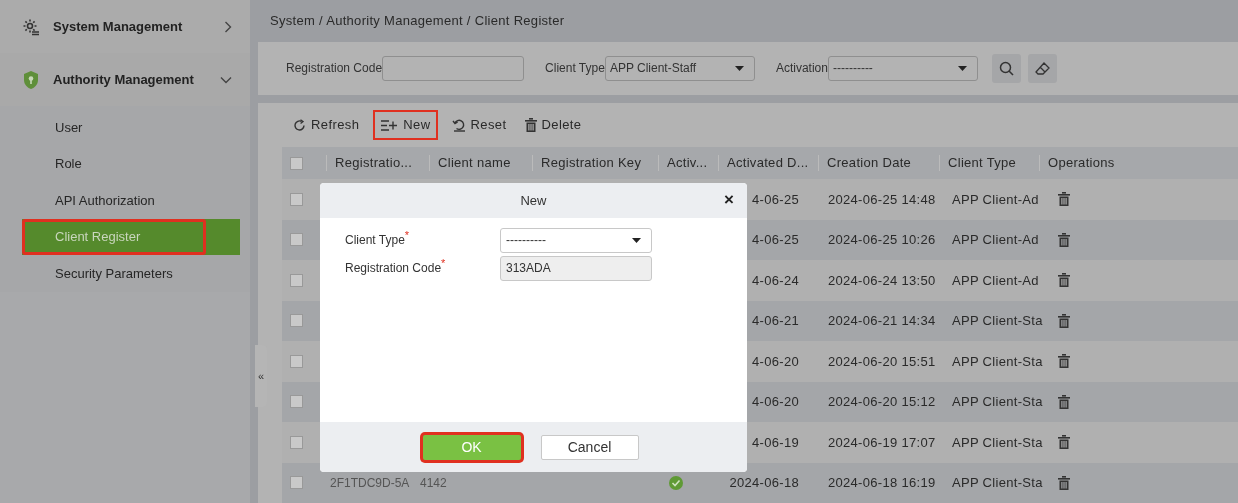  What do you see at coordinates (131, 163) in the screenshot?
I see `sidebar-item: Role` at bounding box center [131, 163].